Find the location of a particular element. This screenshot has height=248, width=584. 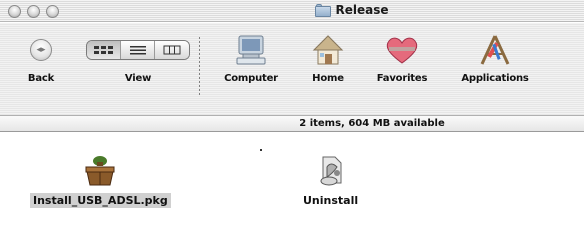

home-button: Home is located at coordinates (328, 58).